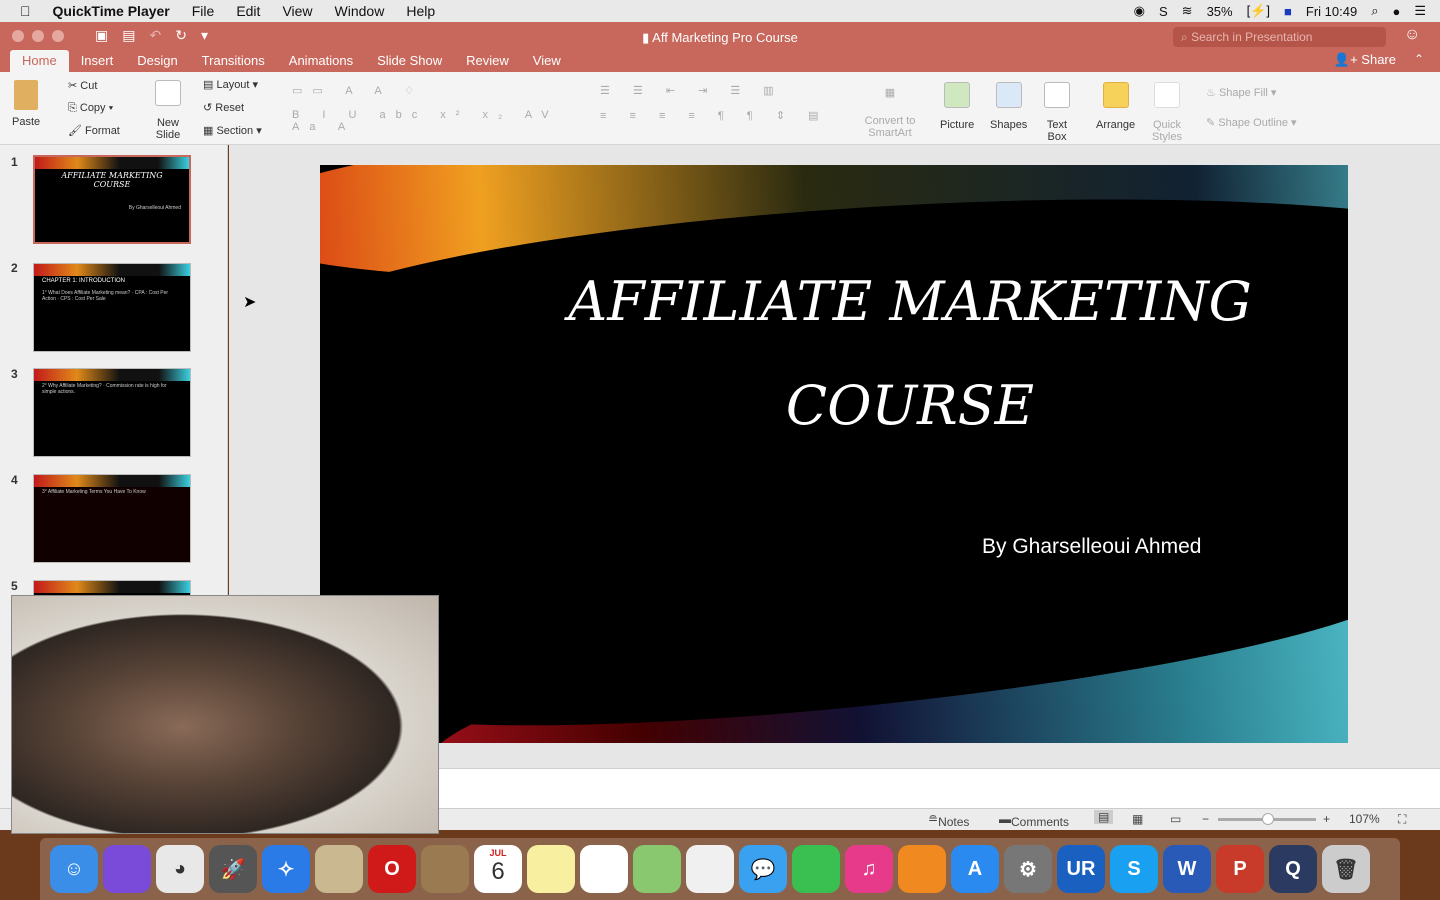  I want to click on menu-help: Help, so click(420, 11).